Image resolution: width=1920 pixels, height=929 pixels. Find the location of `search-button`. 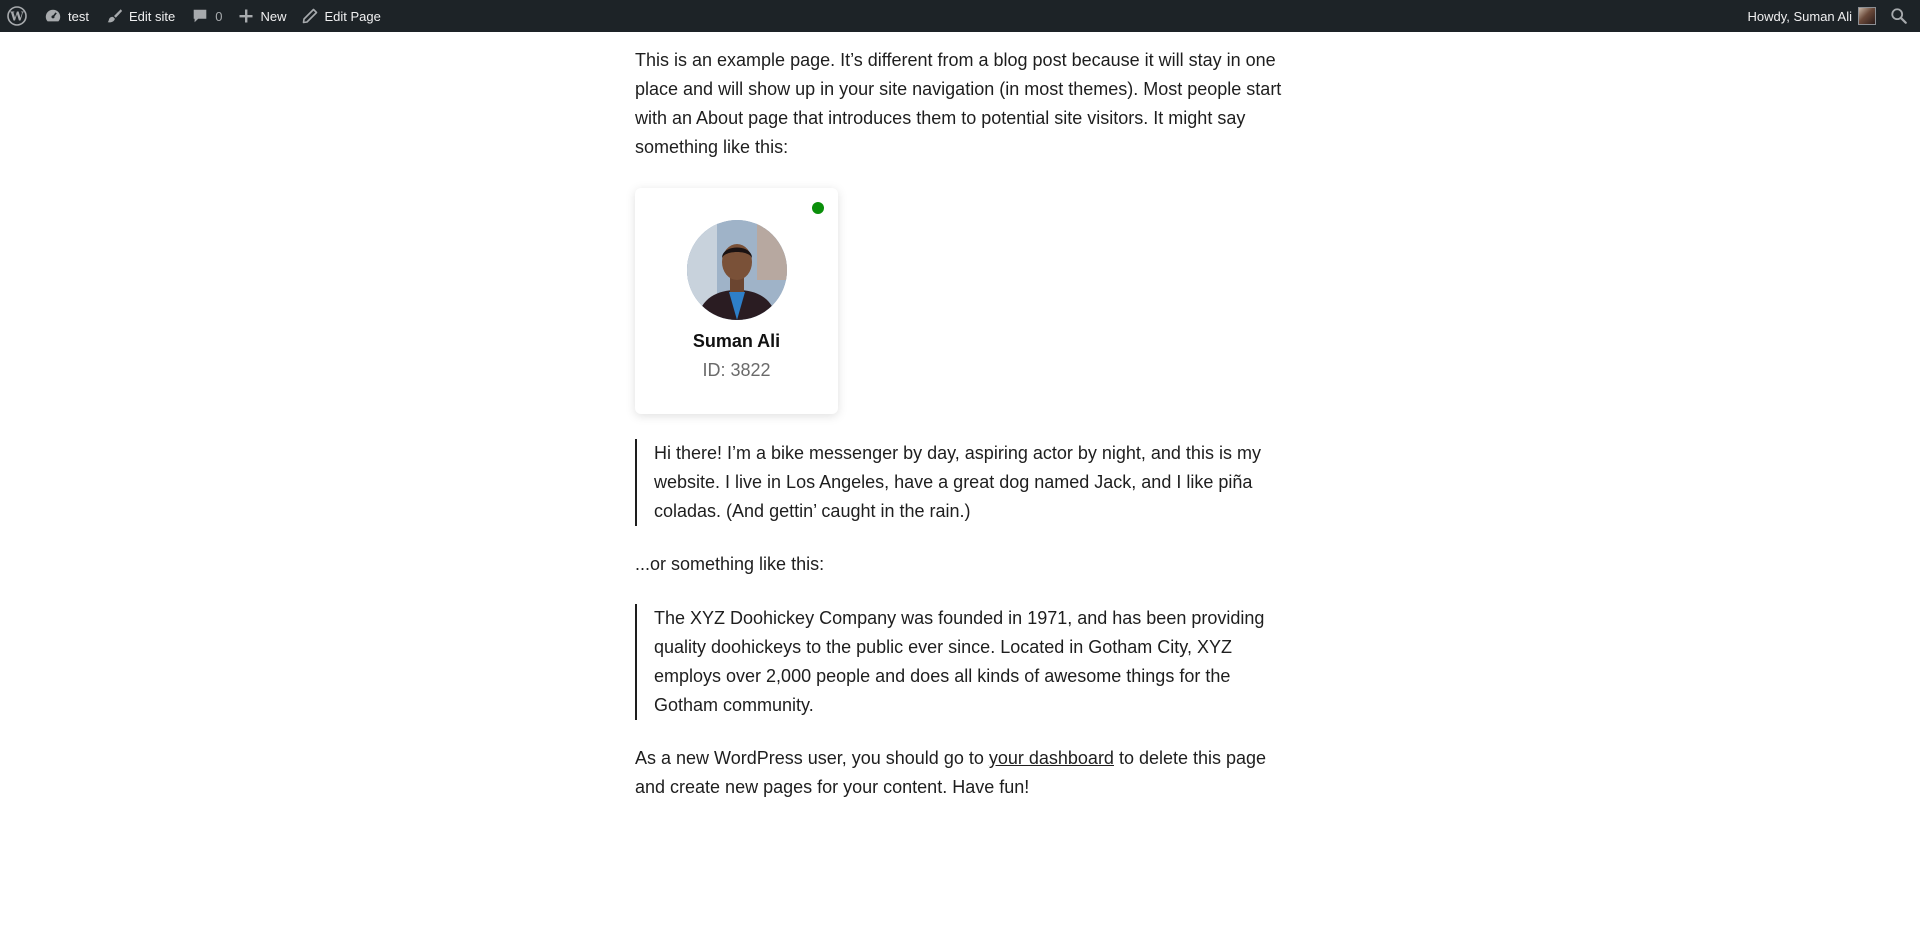

search-button is located at coordinates (1901, 16).